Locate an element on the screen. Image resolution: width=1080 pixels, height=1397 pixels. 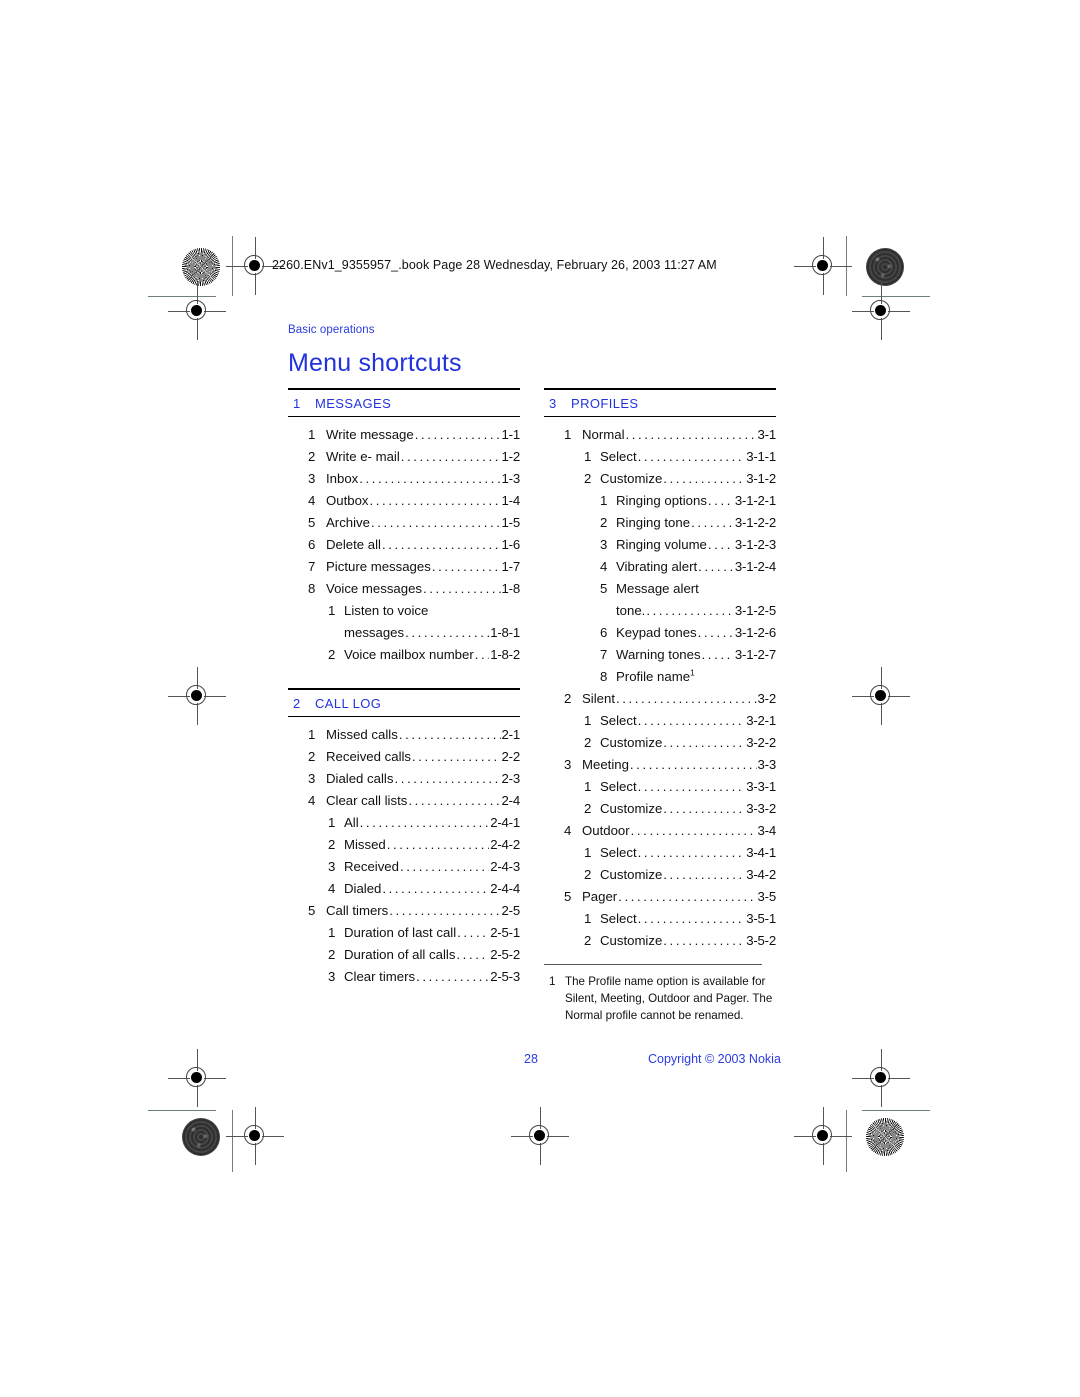
toc-entry-label: Inbox is located at coordinates (342, 478).